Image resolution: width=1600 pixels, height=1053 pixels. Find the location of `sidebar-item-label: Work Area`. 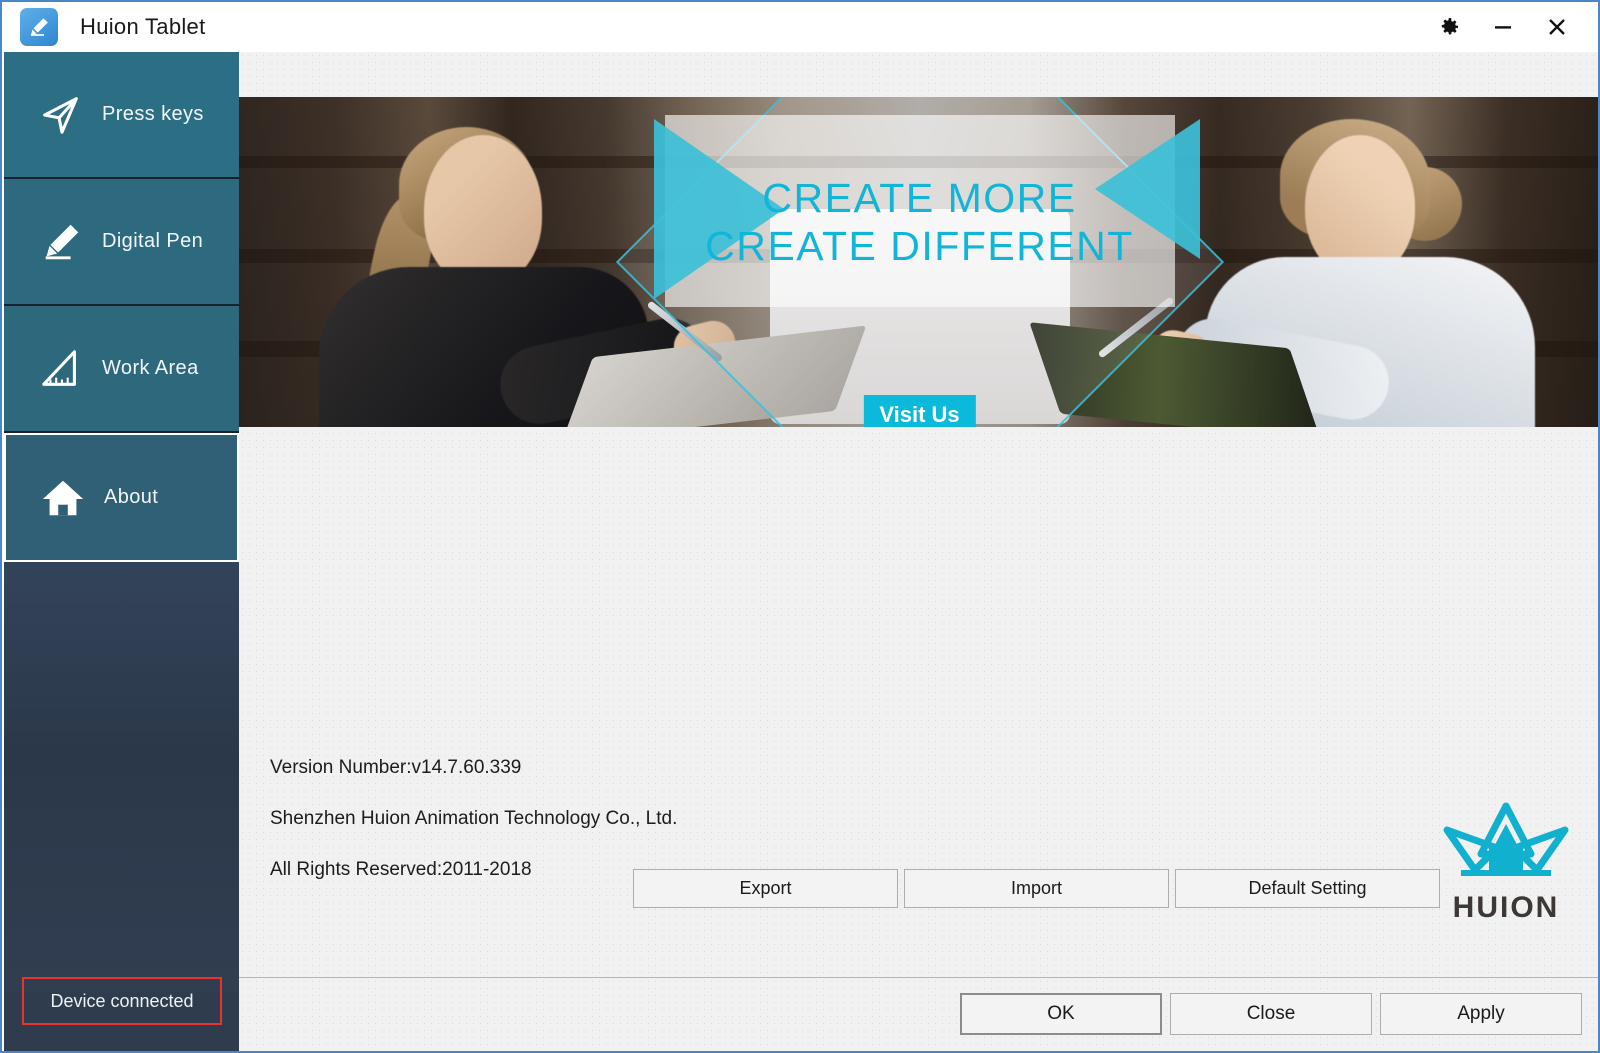

sidebar-item-label: Work Area is located at coordinates (150, 368).